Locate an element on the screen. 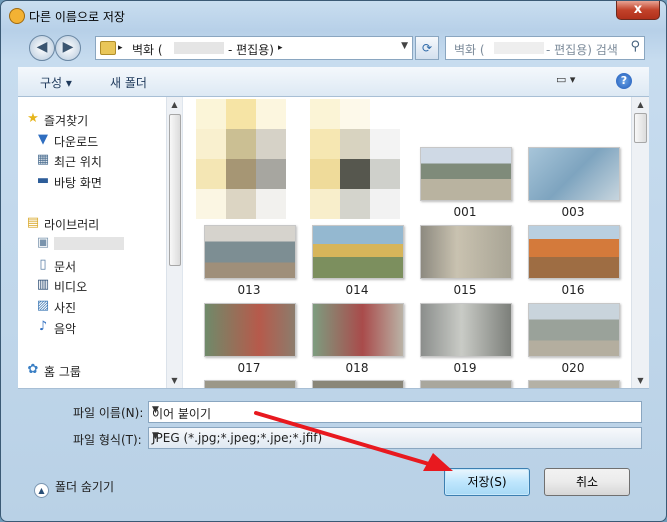 This screenshot has width=667, height=522. address-bar: ▸ 벽화 ( - 편집용) ▸ ▼ is located at coordinates (254, 48).